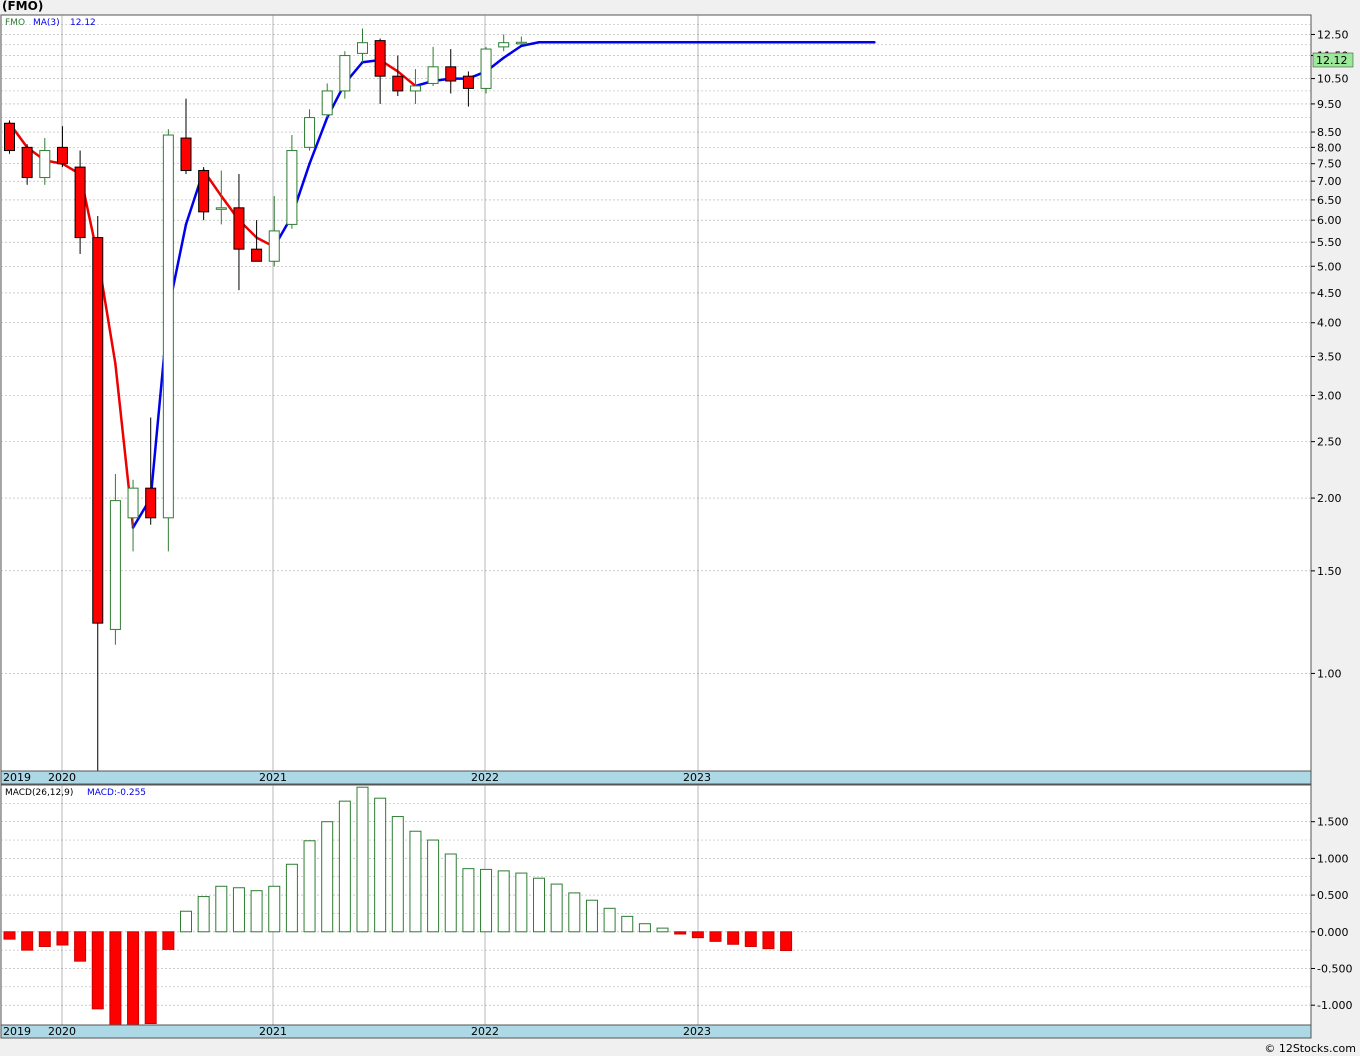  Describe the element at coordinates (1329, 181) in the screenshot. I see `price-tick-label: 7.00` at that location.